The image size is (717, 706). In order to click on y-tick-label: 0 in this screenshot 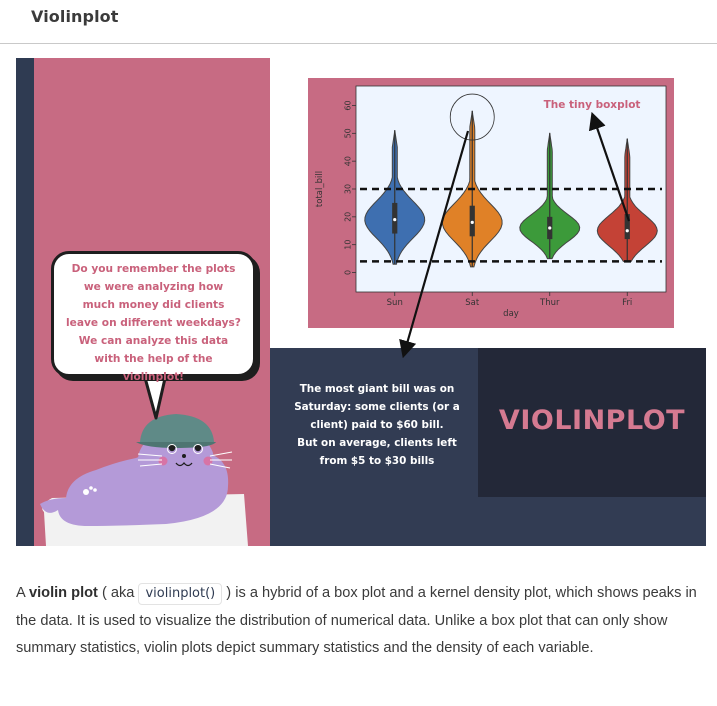, I will do `click(348, 272)`.